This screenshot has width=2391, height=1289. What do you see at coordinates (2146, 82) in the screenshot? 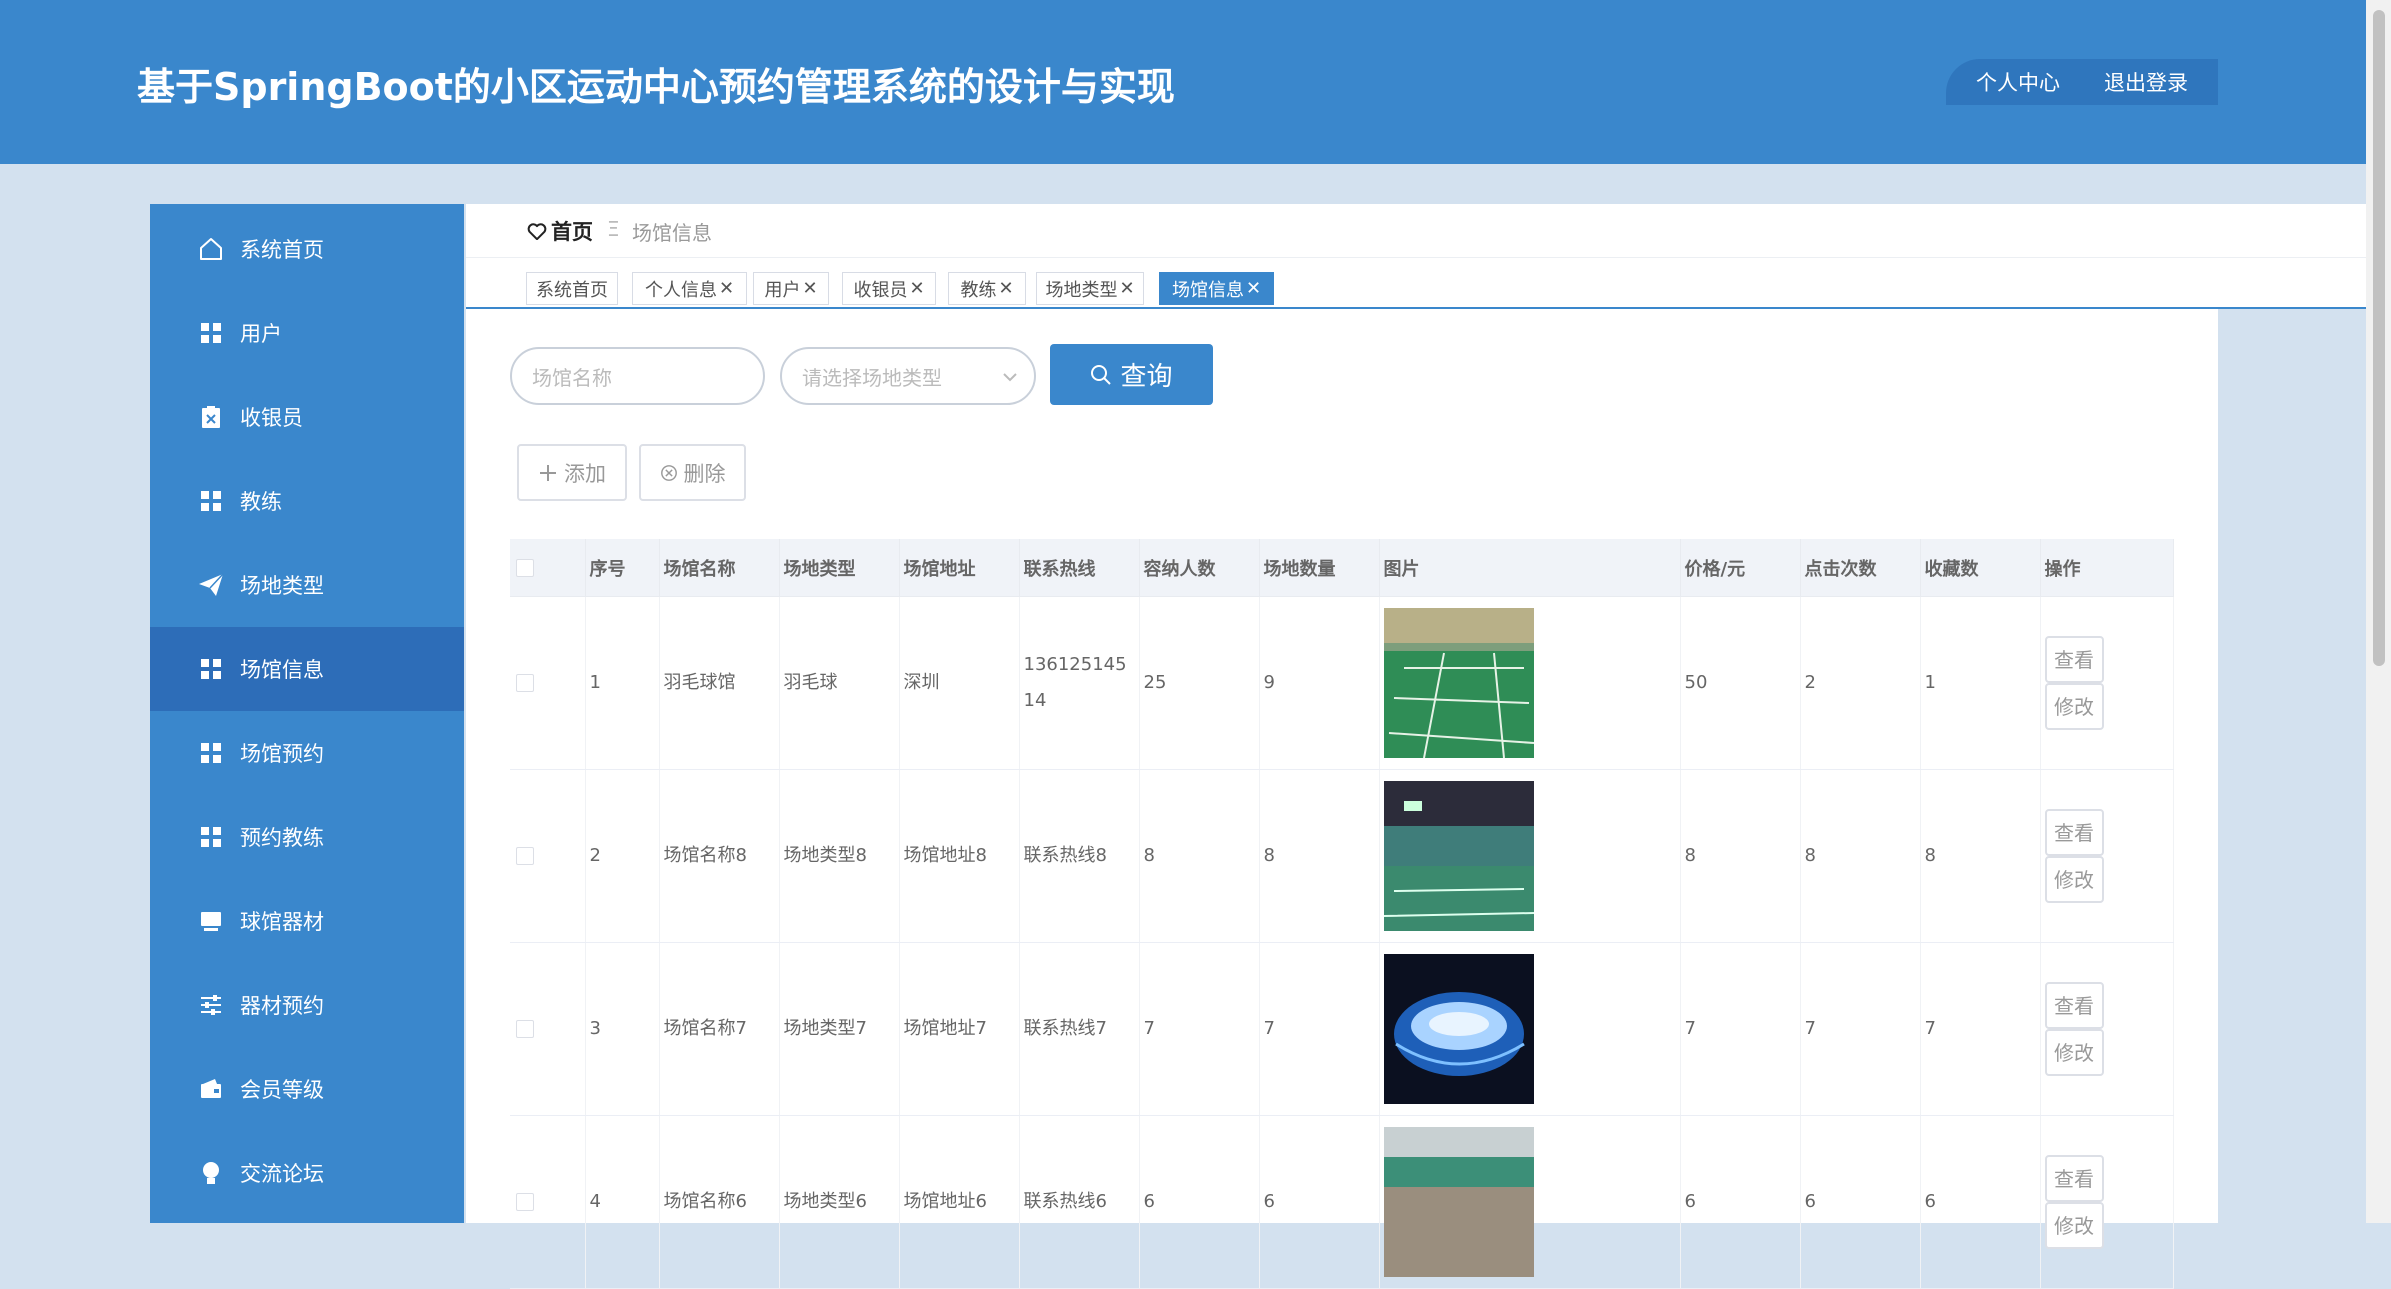
I see `logout-link: 退出登录` at bounding box center [2146, 82].